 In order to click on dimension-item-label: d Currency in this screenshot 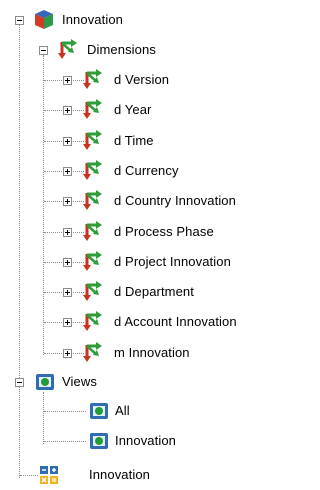, I will do `click(146, 171)`.